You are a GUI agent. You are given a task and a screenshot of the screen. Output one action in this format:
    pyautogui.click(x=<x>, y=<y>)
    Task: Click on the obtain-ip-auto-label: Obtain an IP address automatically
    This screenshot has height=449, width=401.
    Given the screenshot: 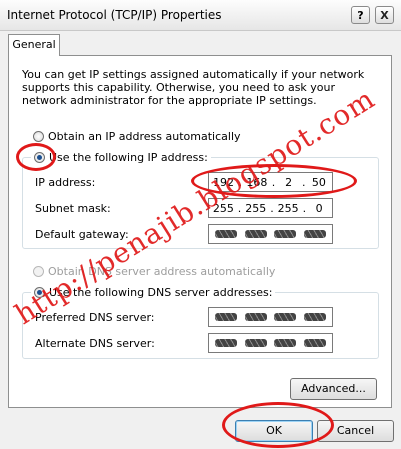 What is the action you would take?
    pyautogui.click(x=144, y=136)
    